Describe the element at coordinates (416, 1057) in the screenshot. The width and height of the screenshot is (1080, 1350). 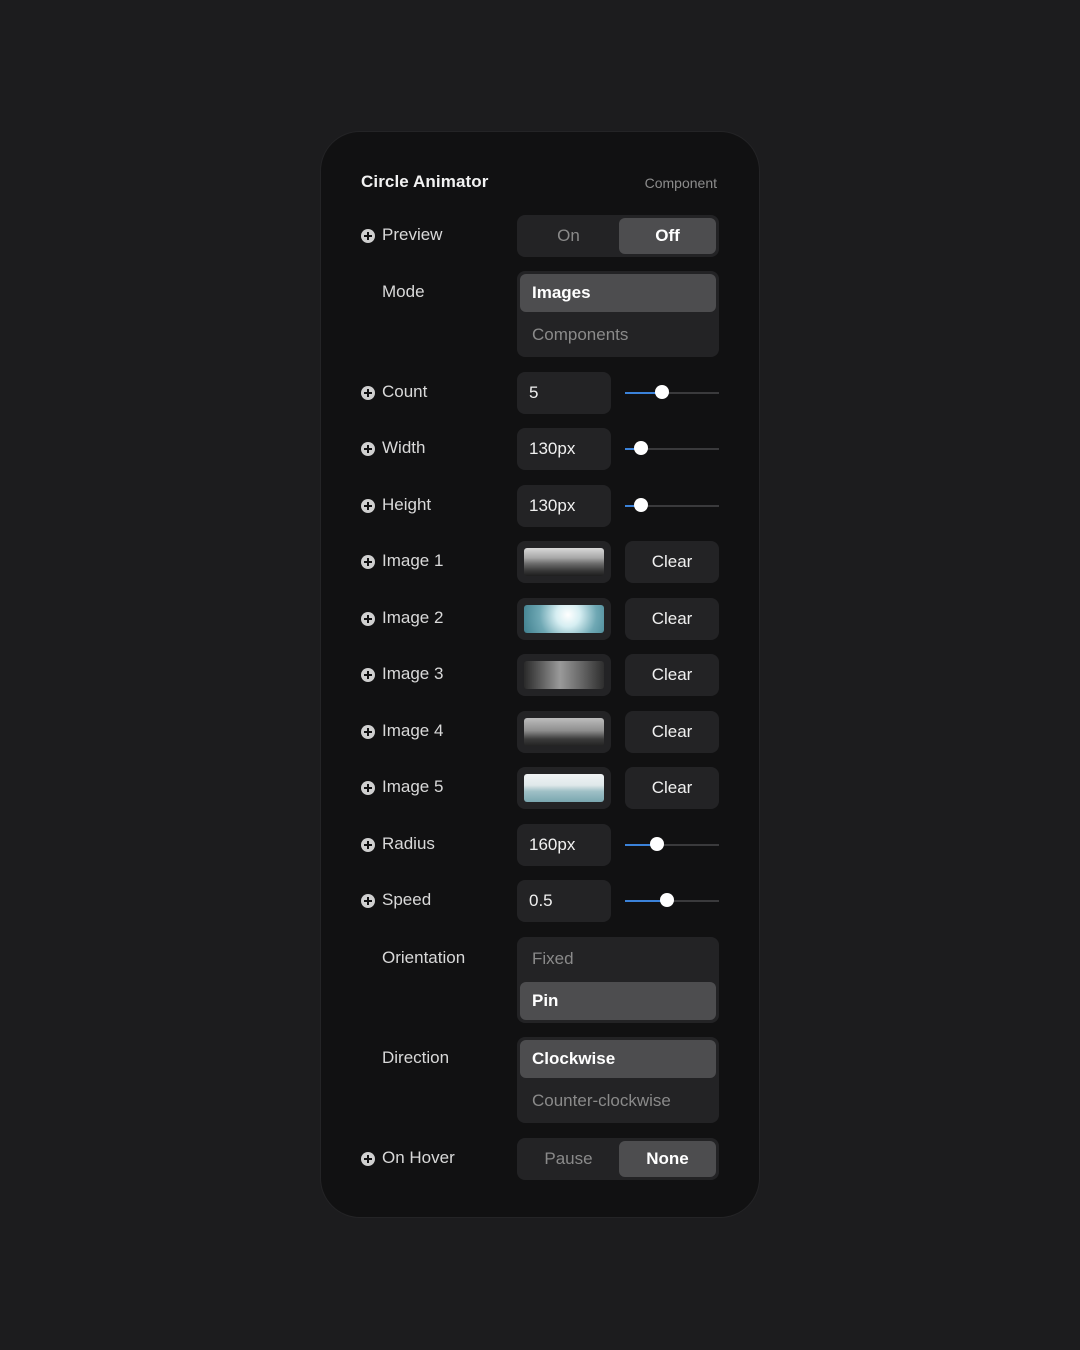
I see `direction-label: Direction` at that location.